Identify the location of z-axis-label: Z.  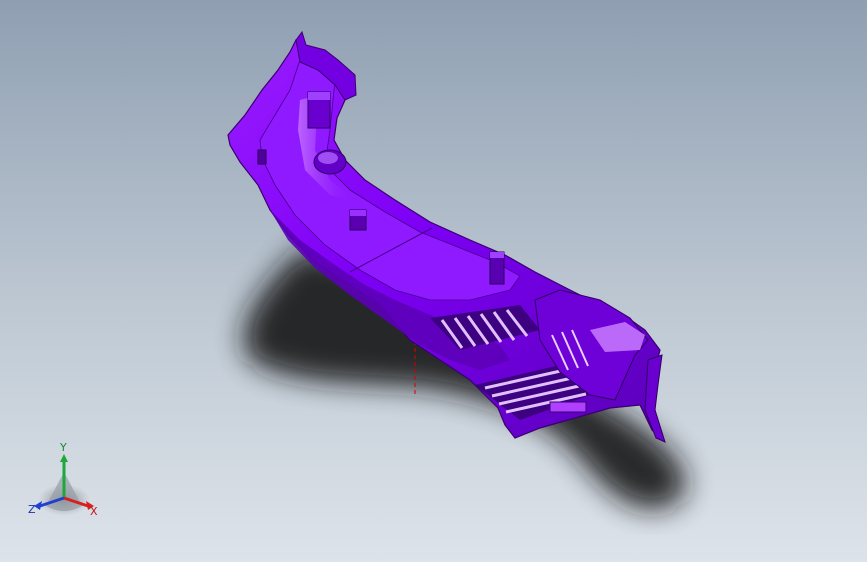
(32, 509).